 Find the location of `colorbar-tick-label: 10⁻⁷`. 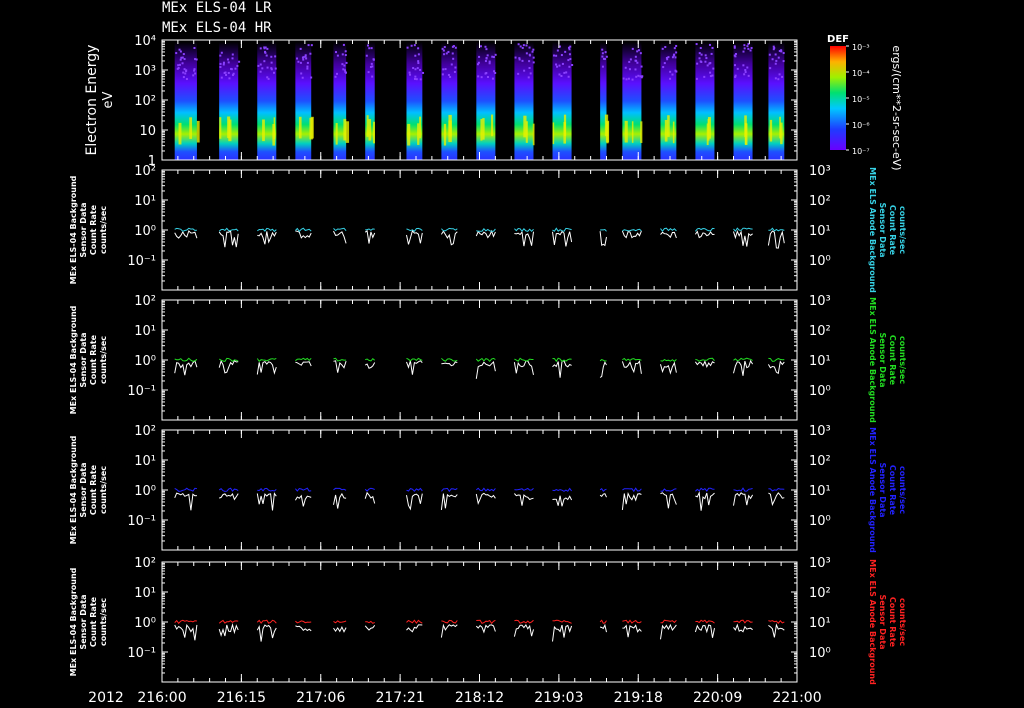

colorbar-tick-label: 10⁻⁷ is located at coordinates (861, 151).